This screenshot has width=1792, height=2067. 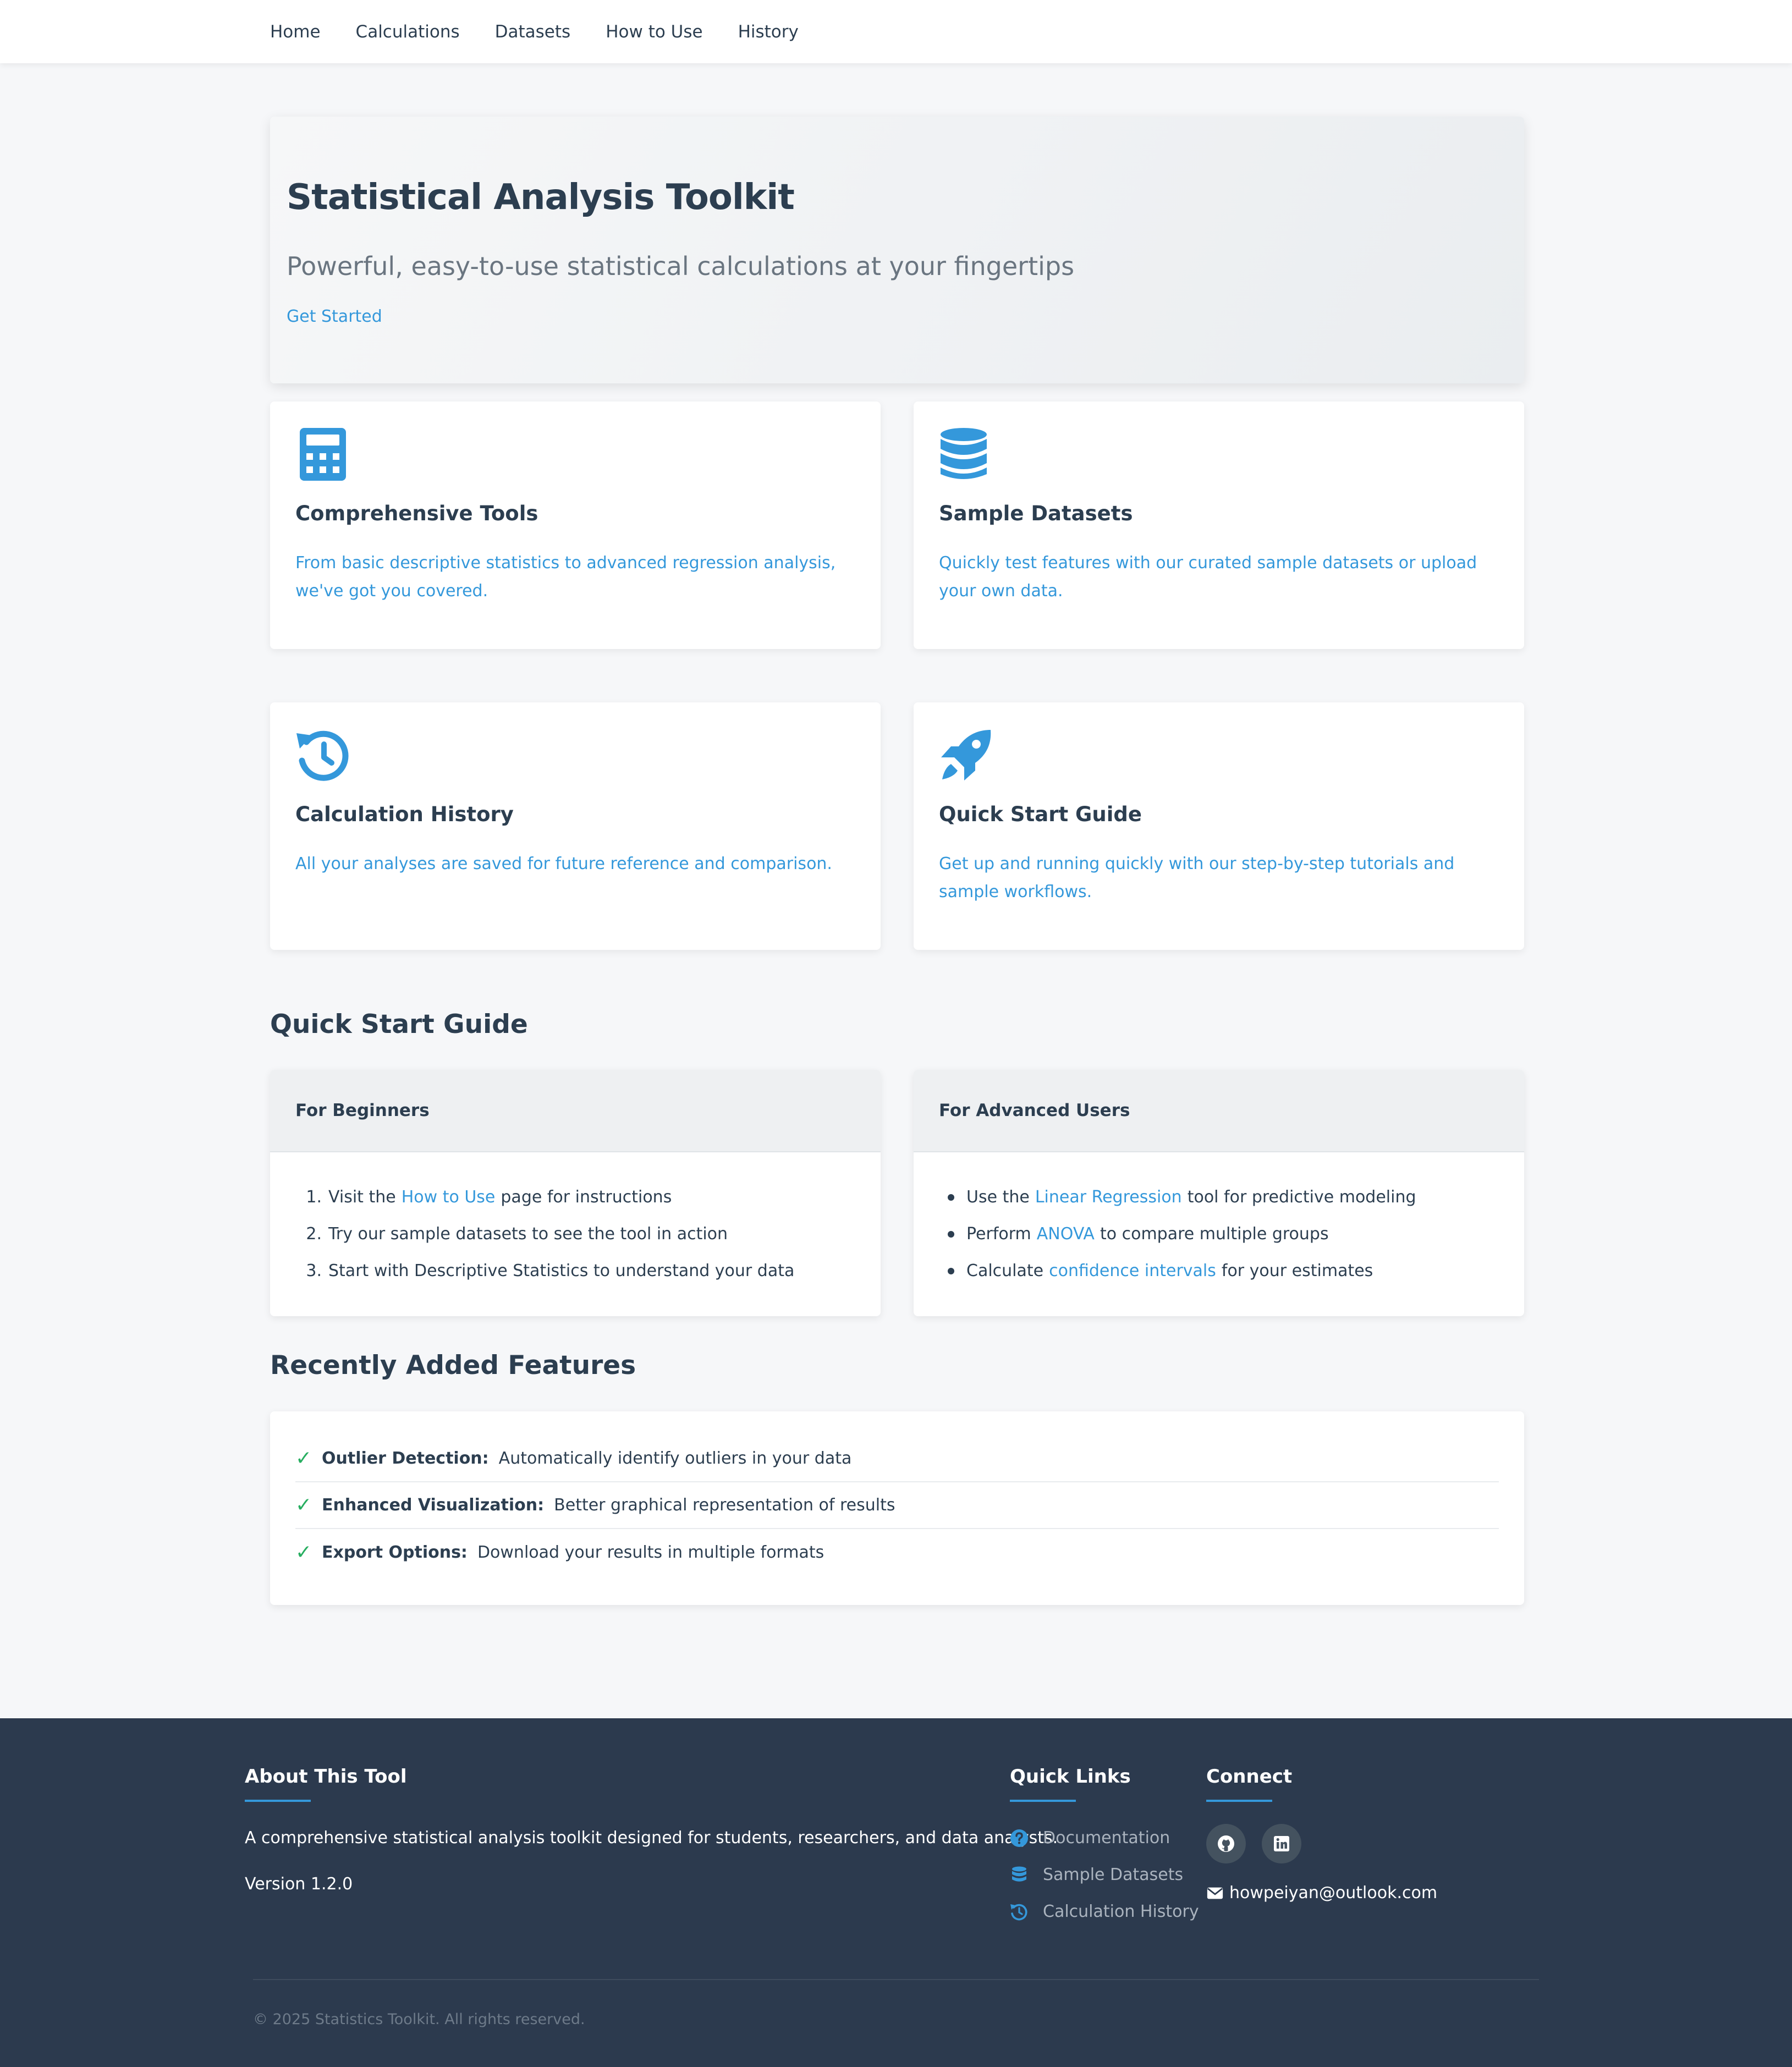 I want to click on list-number: 3., so click(x=314, y=1270).